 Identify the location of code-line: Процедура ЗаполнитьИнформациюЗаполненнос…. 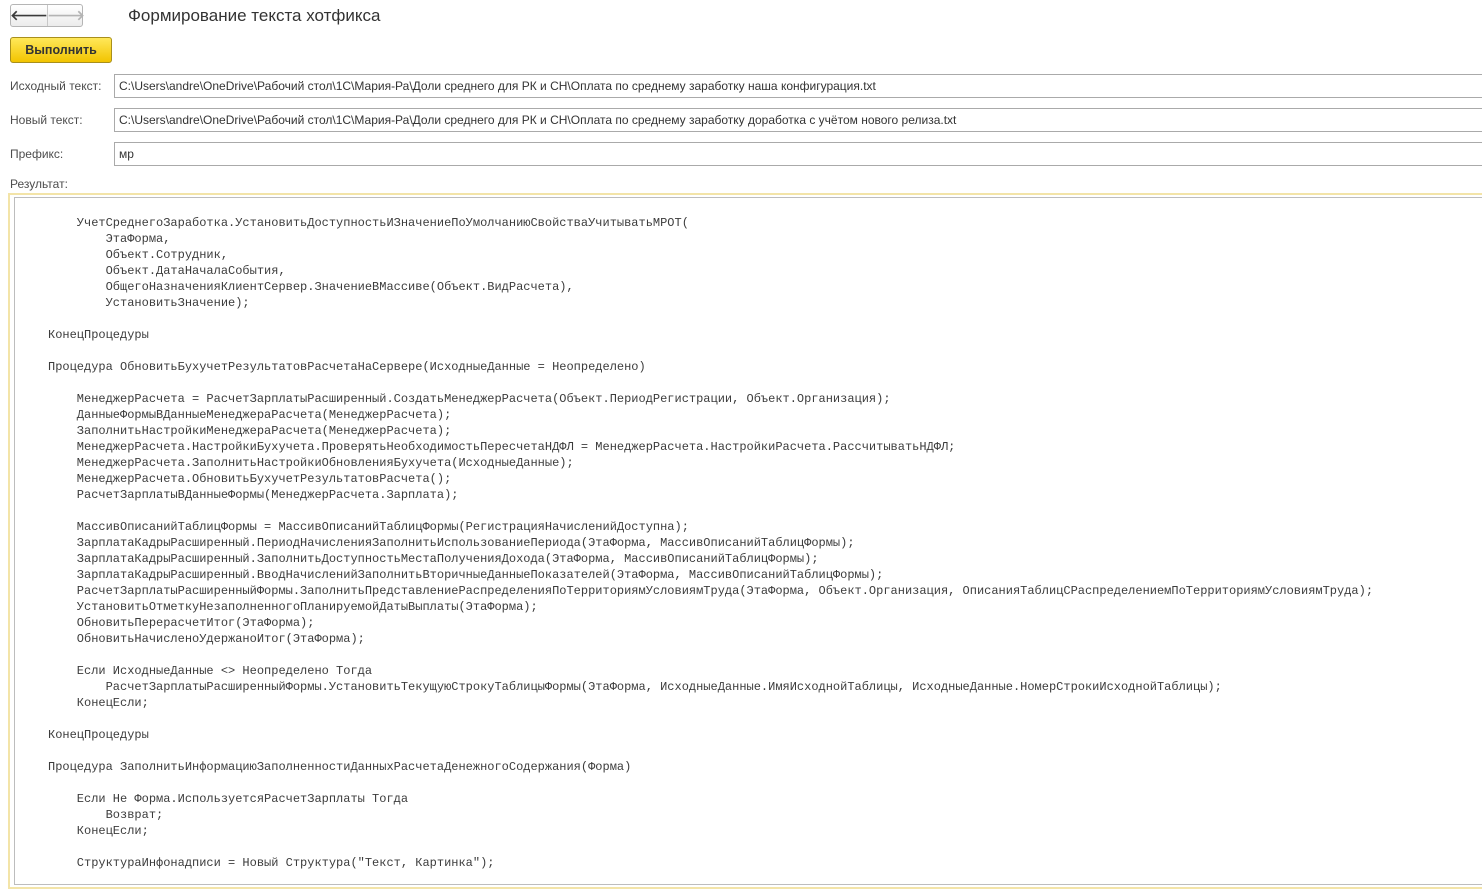
(340, 767).